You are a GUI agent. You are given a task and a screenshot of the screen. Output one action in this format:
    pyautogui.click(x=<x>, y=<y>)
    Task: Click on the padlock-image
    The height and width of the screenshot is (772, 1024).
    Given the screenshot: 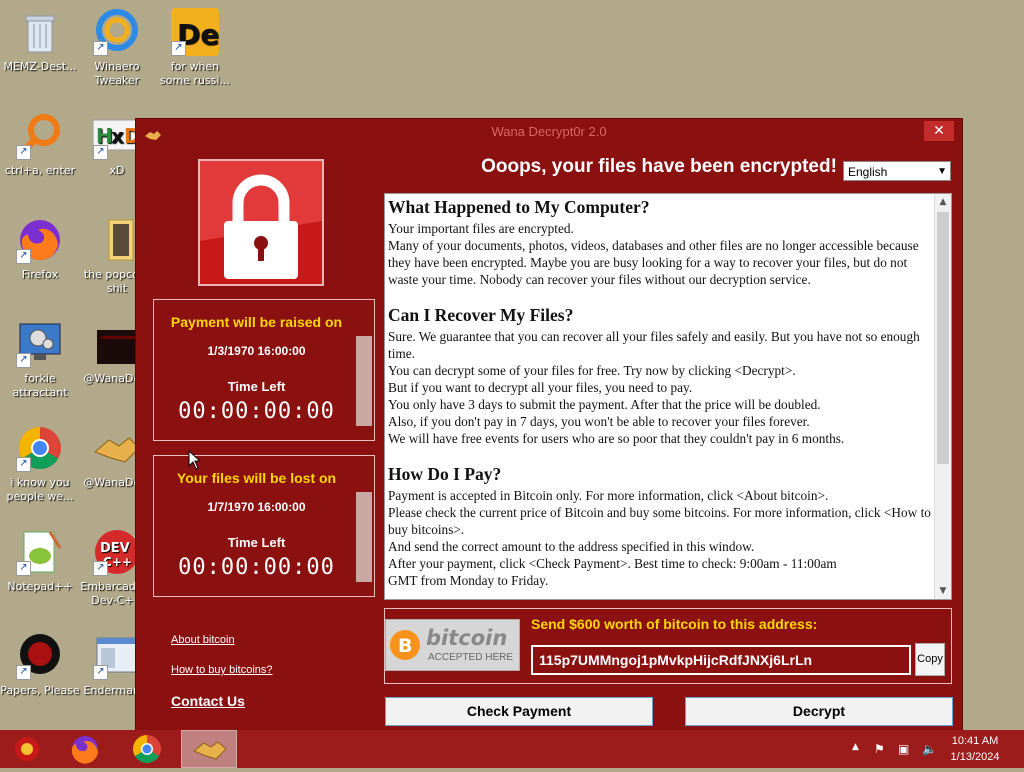 What is the action you would take?
    pyautogui.click(x=261, y=222)
    